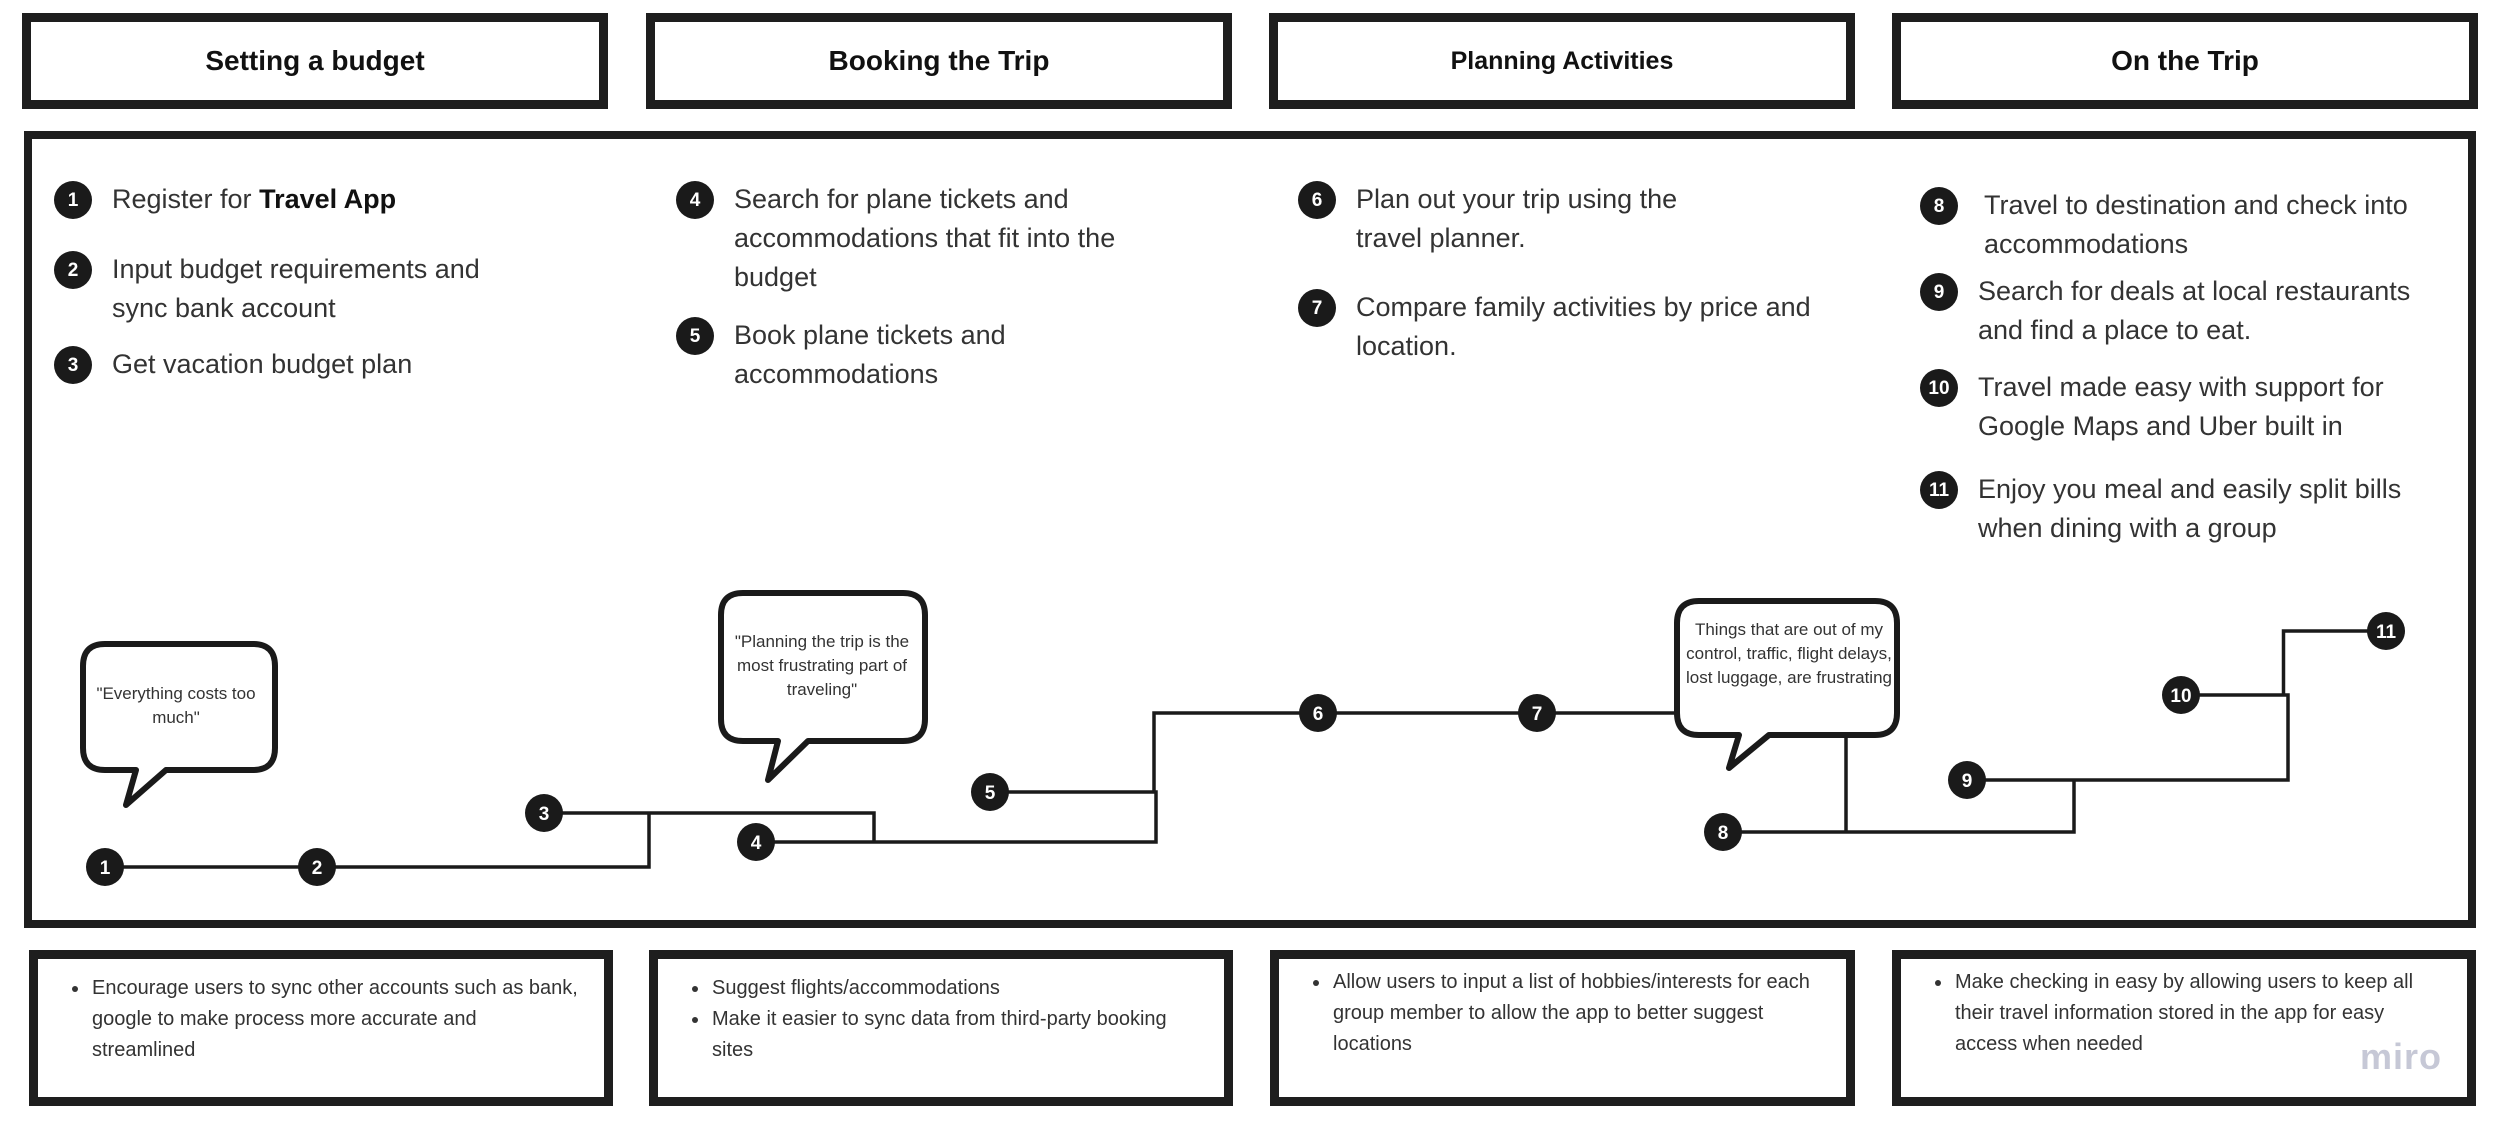 The height and width of the screenshot is (1132, 2500). I want to click on journey-node-label: 8, so click(1723, 833).